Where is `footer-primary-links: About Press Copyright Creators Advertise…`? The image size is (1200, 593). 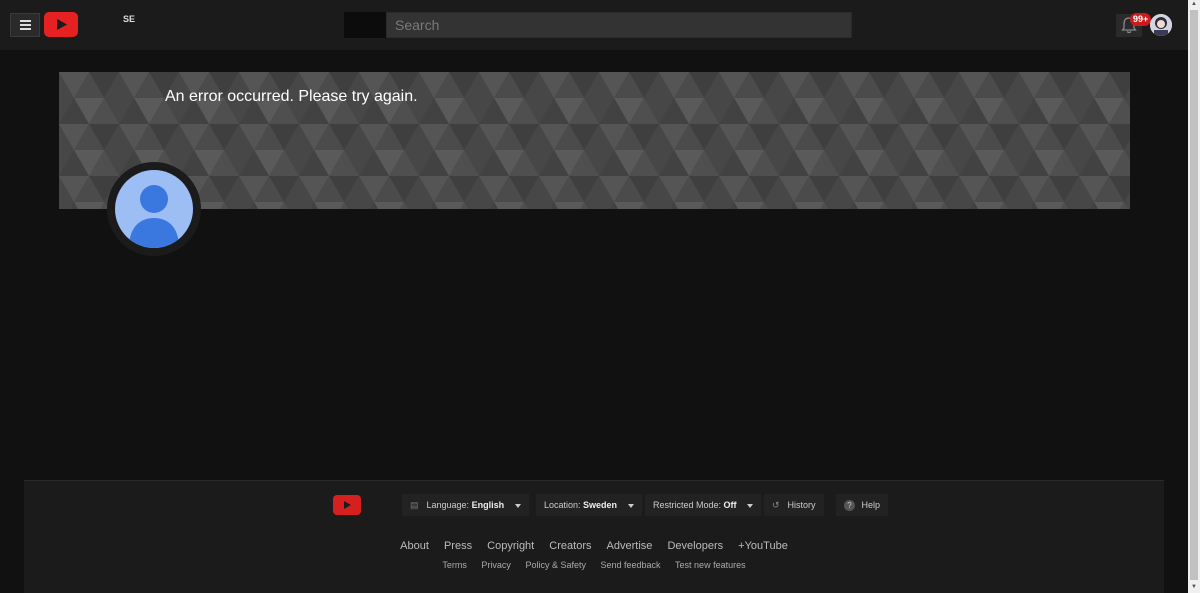 footer-primary-links: About Press Copyright Creators Advertise… is located at coordinates (594, 546).